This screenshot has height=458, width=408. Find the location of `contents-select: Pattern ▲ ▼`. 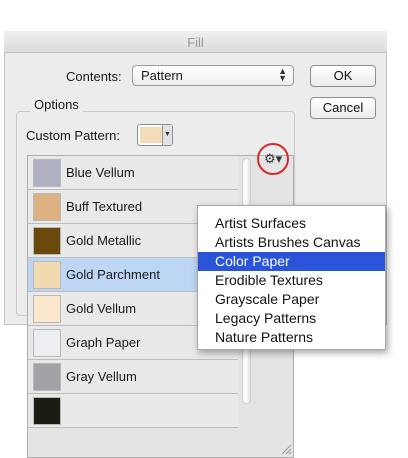

contents-select: Pattern ▲ ▼ is located at coordinates (213, 75).